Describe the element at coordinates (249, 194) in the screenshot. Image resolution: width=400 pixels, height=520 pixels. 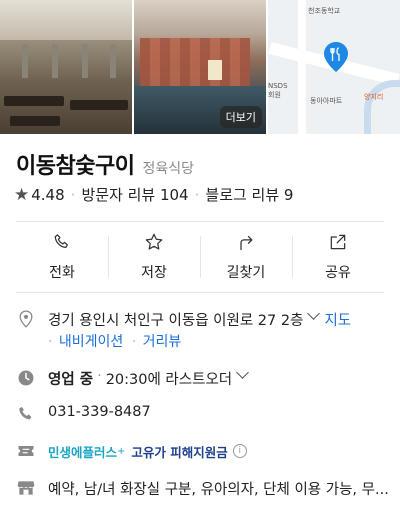
I see `blog-reviews-link: 블로그 리뷰 9` at that location.